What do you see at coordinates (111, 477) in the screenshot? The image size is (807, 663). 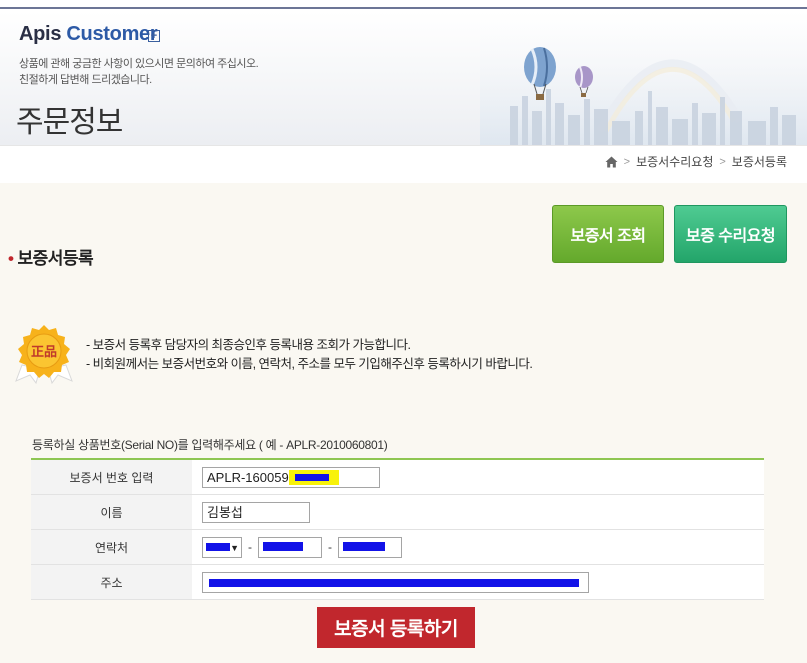 I see `serial-label: 보증서 번호 입력` at bounding box center [111, 477].